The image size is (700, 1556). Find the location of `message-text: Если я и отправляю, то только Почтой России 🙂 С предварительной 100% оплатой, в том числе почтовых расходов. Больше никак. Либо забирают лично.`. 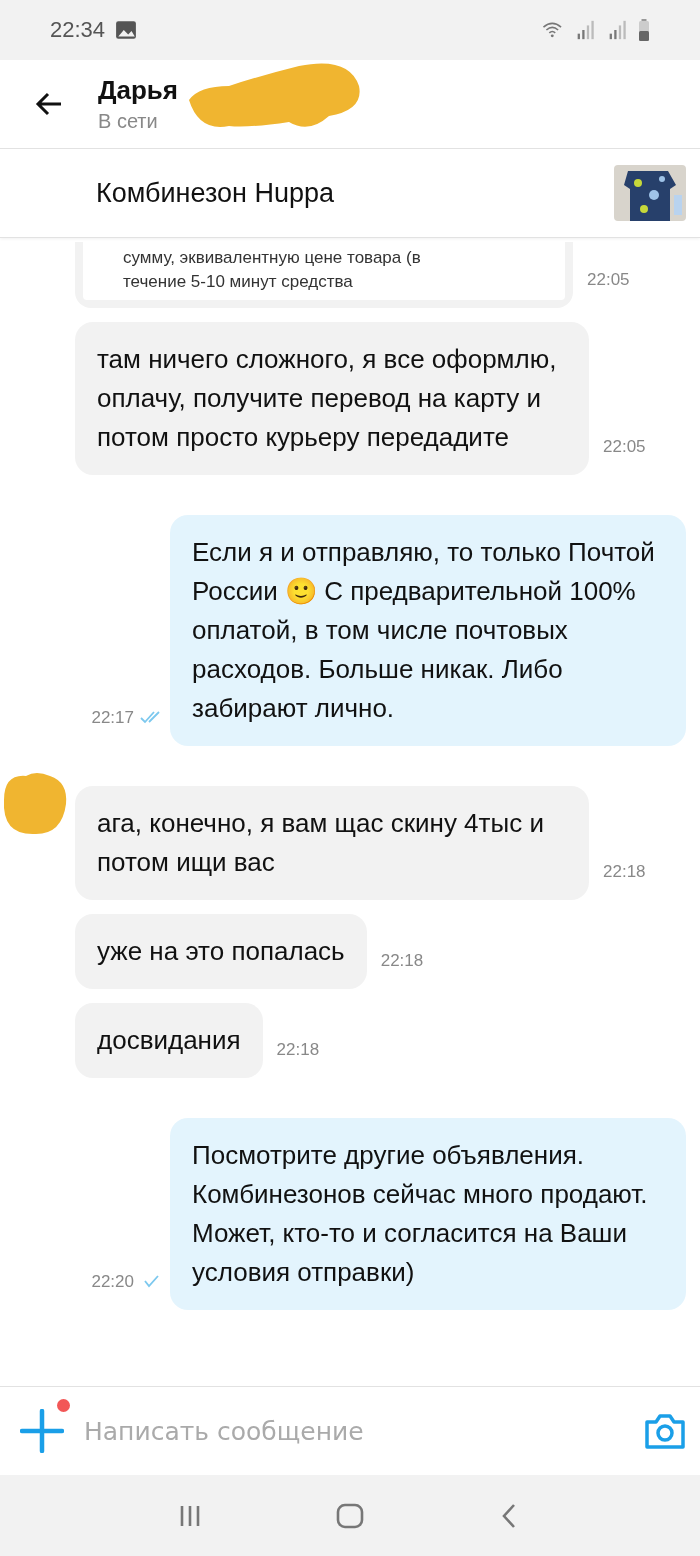

message-text: Если я и отправляю, то только Почтой России 🙂 С предварительной 100% оплатой, в том числе почтовых расходов. Больше никак. Либо забирают лично. is located at coordinates (423, 630).